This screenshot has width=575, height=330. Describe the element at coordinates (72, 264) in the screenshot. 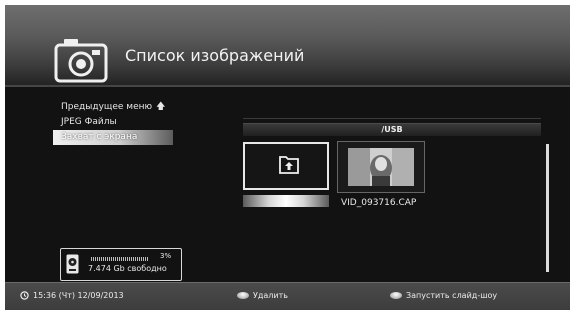

I see `hard-disk-icon` at that location.